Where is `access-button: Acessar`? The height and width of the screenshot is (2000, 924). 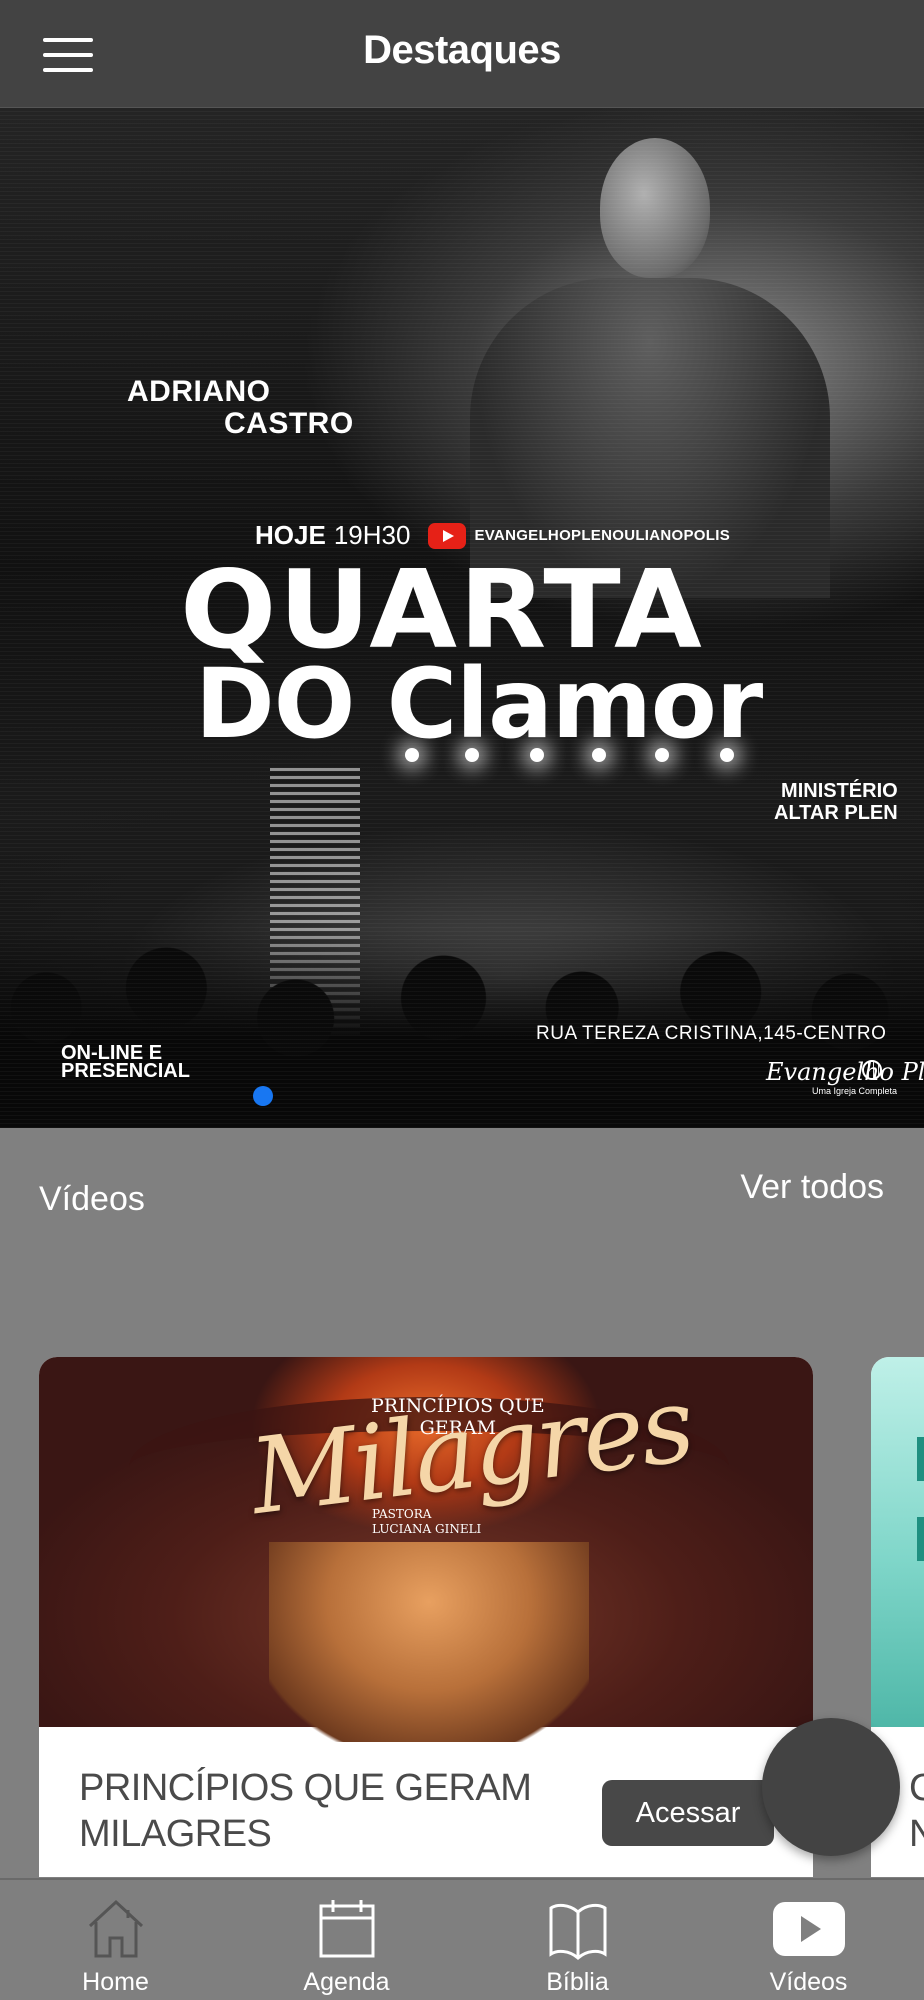
access-button: Acessar is located at coordinates (688, 1813).